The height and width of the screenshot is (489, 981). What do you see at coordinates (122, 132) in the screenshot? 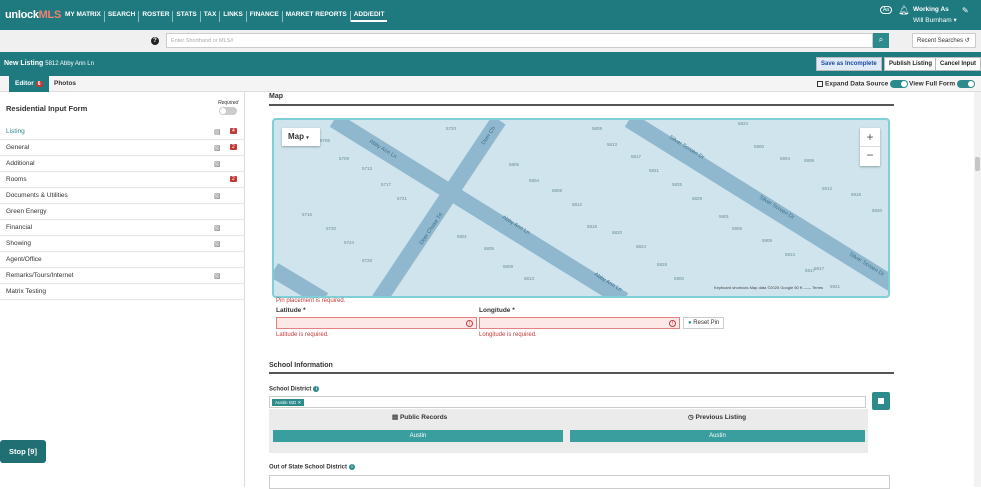
I see `sidebar-item-listing: Listing ▤ 4` at bounding box center [122, 132].